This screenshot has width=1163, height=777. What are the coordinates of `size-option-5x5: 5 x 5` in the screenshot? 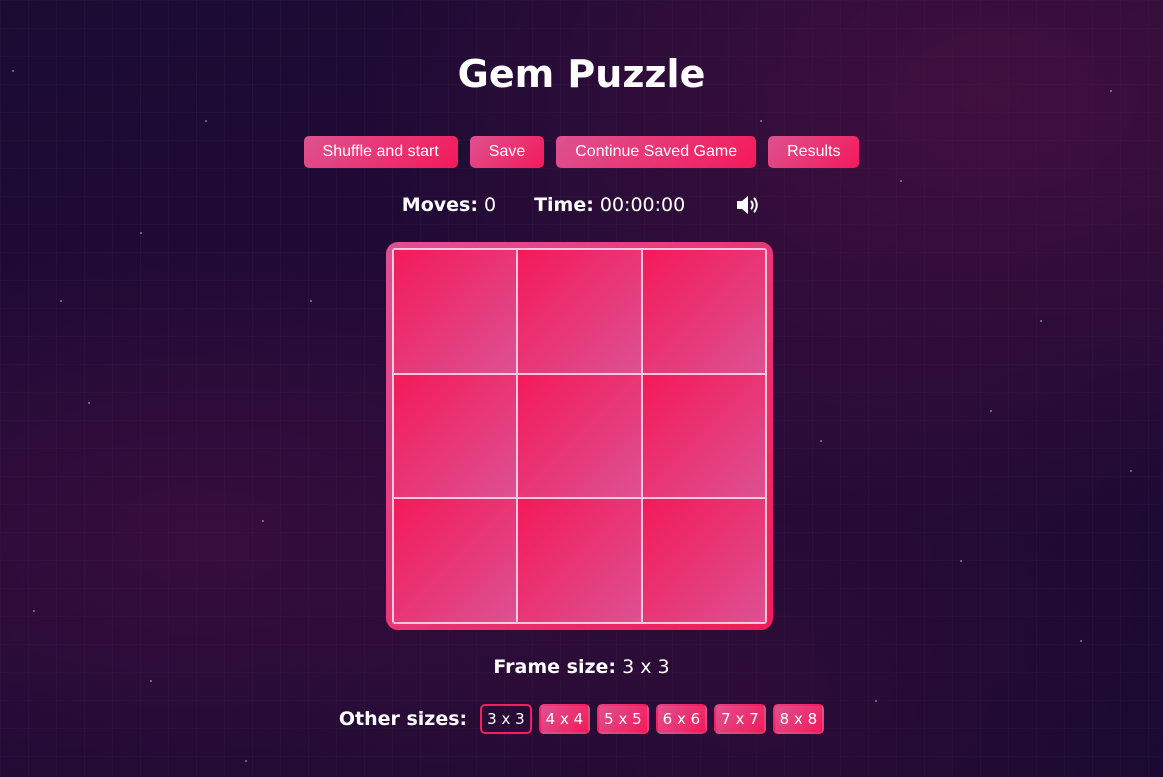 It's located at (623, 719).